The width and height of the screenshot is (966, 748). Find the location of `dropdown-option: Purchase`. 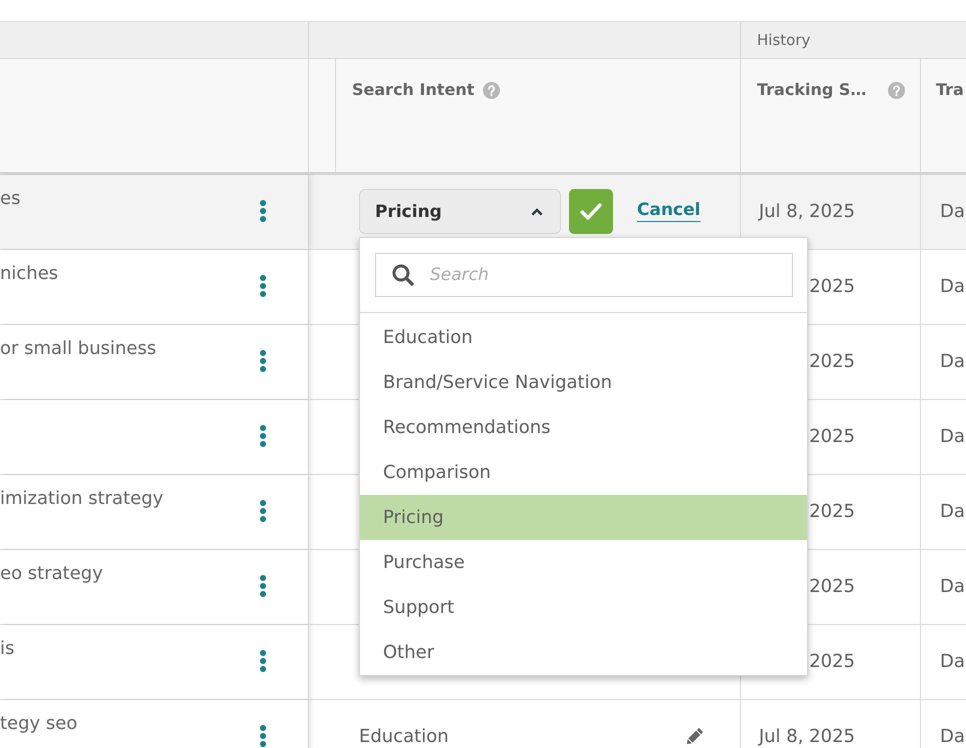

dropdown-option: Purchase is located at coordinates (583, 562).